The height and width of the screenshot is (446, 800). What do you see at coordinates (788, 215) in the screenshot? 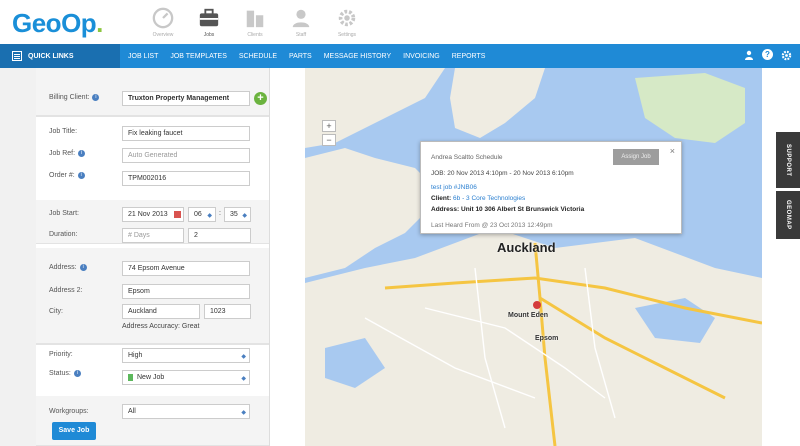
I see `geomap-tab: GEOMAP` at bounding box center [788, 215].